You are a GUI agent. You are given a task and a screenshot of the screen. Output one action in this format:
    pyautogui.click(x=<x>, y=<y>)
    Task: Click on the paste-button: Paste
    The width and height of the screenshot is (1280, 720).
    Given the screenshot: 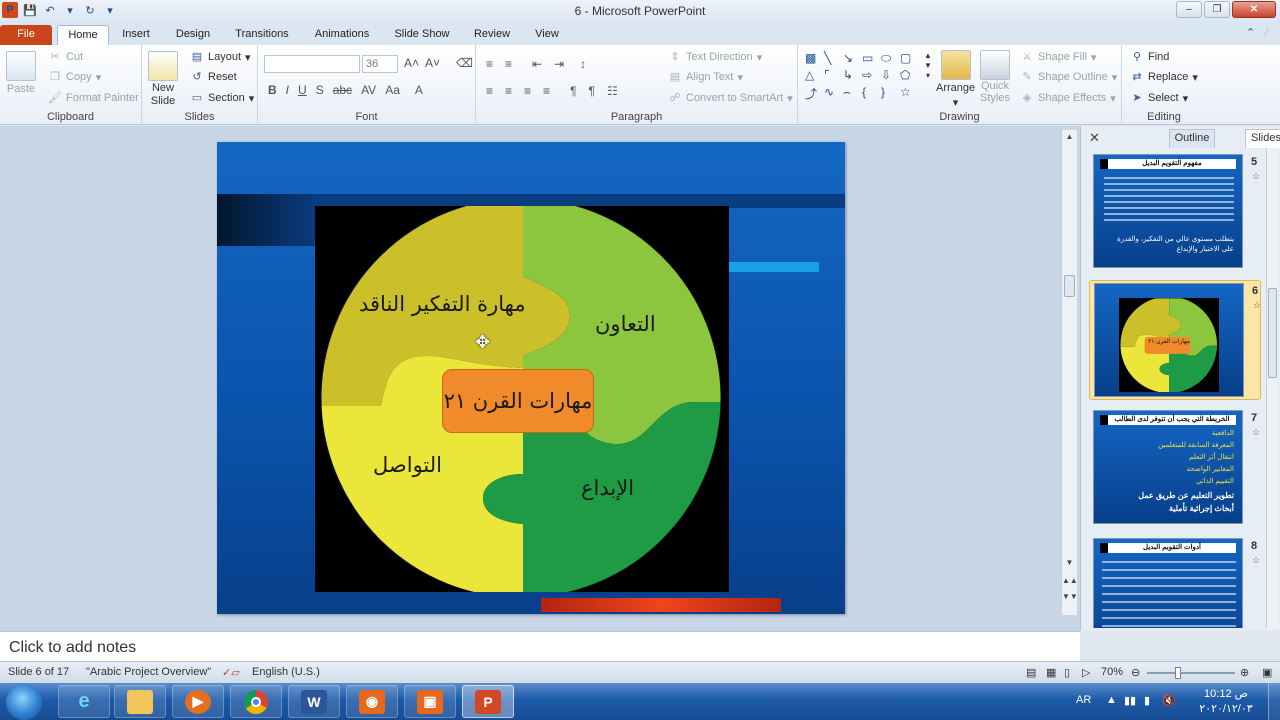 What is the action you would take?
    pyautogui.click(x=21, y=73)
    